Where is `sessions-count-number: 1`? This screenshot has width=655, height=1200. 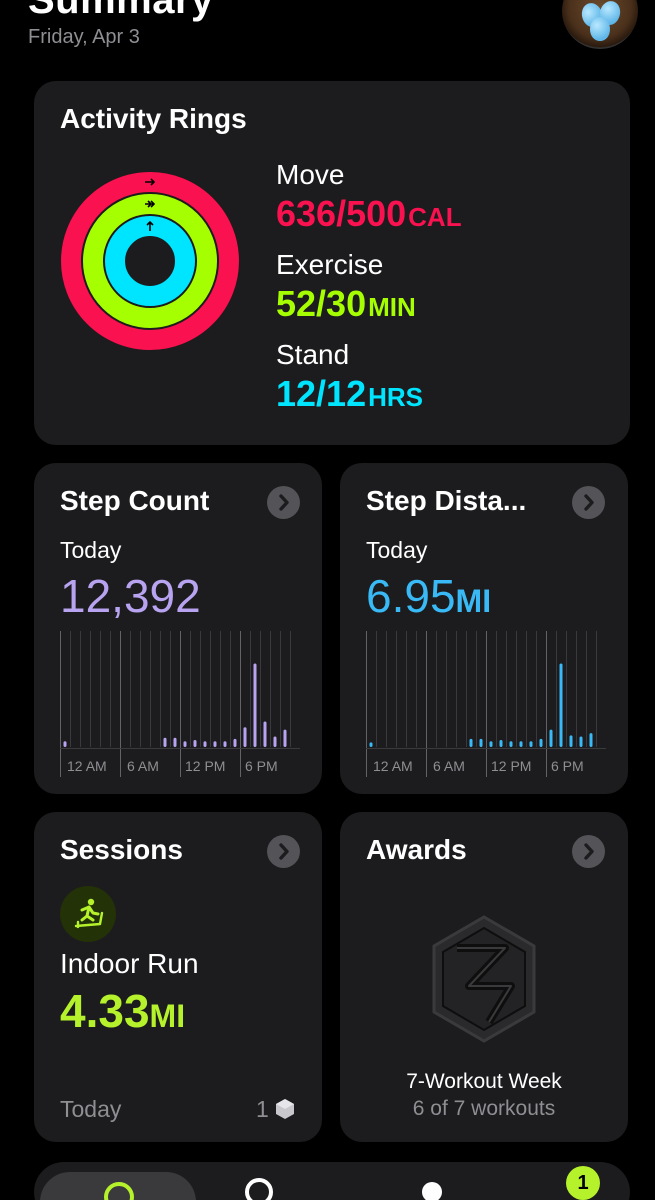
sessions-count-number: 1 is located at coordinates (262, 1109).